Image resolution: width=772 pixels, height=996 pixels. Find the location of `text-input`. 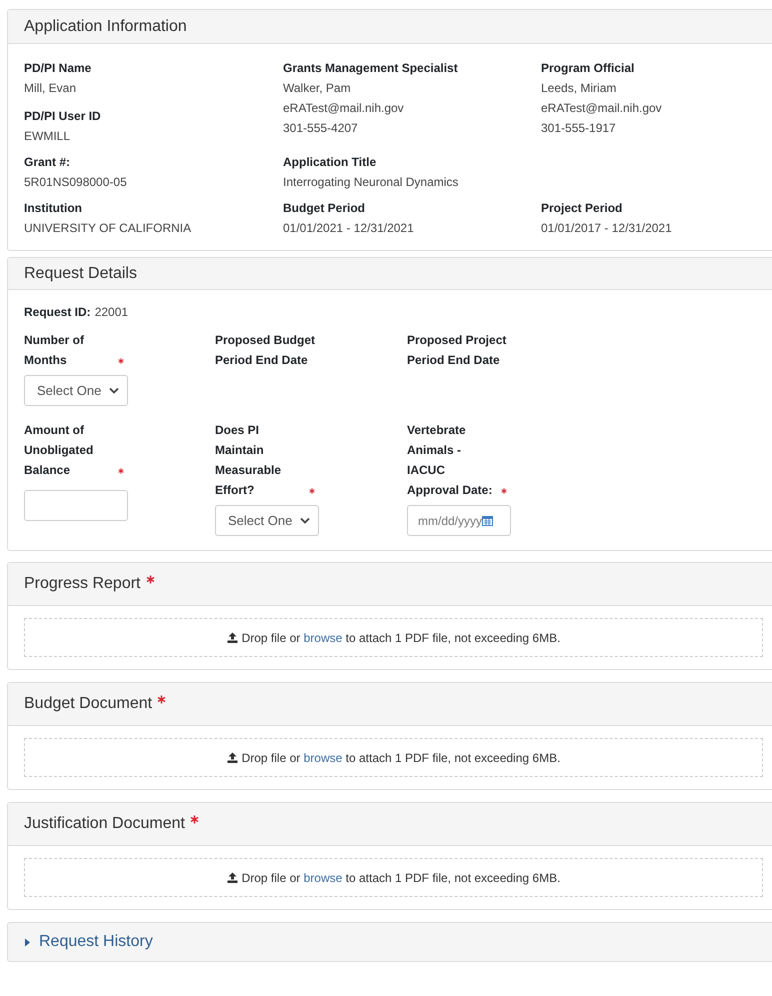

text-input is located at coordinates (76, 505).